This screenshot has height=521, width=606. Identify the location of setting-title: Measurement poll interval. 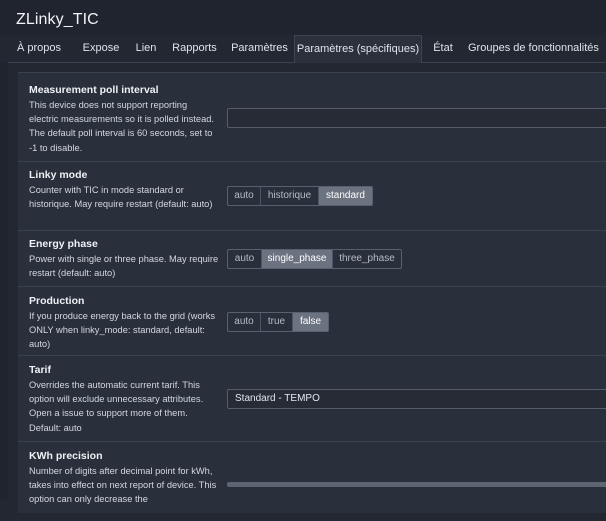
(94, 90).